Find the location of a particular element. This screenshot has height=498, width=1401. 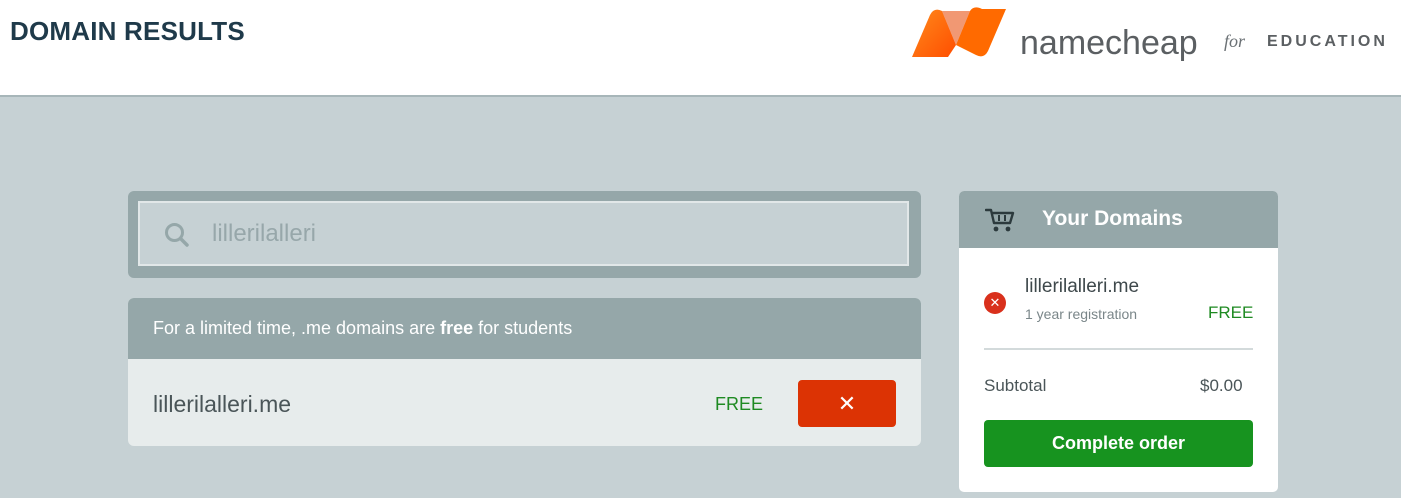

result-domain-name: lillerilalleri.me is located at coordinates (222, 404).